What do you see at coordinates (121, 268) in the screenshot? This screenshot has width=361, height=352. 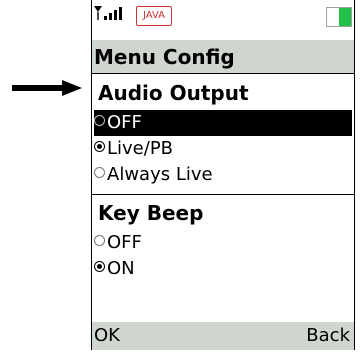 I see `option-label: ON` at bounding box center [121, 268].